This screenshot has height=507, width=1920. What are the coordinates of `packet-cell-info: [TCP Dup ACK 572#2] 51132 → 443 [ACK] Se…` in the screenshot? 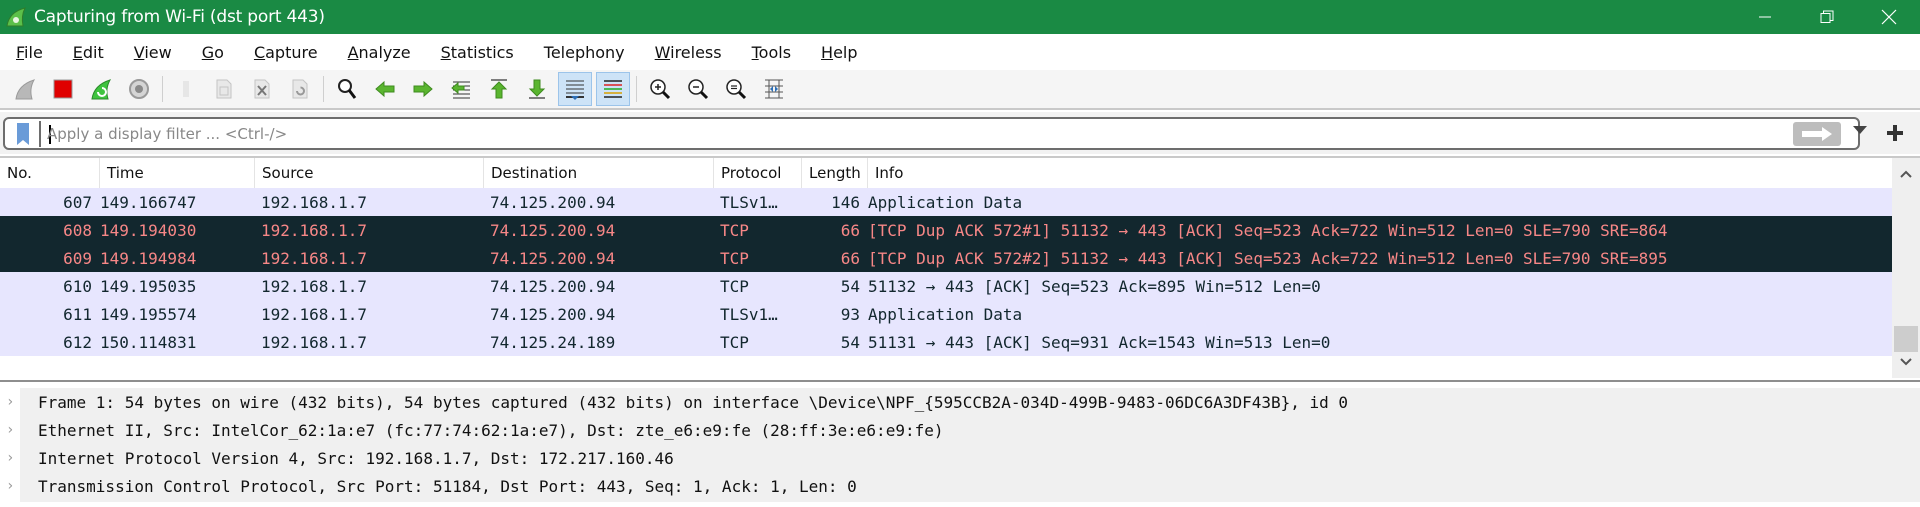 It's located at (1268, 258).